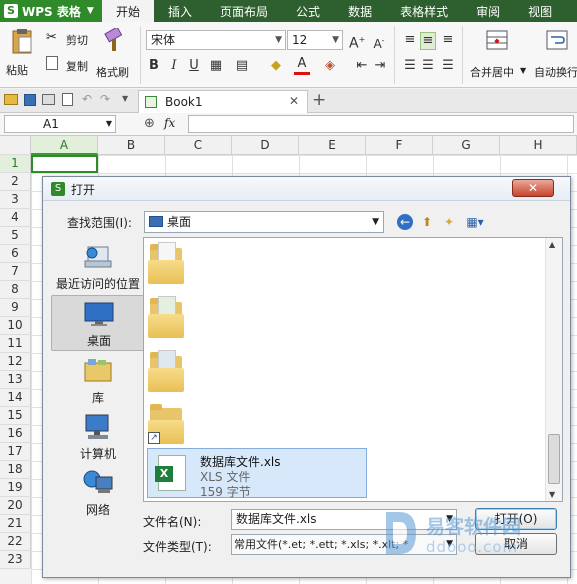 Image resolution: width=577 pixels, height=584 pixels. Describe the element at coordinates (15, 290) in the screenshot. I see `row-header: 8` at that location.